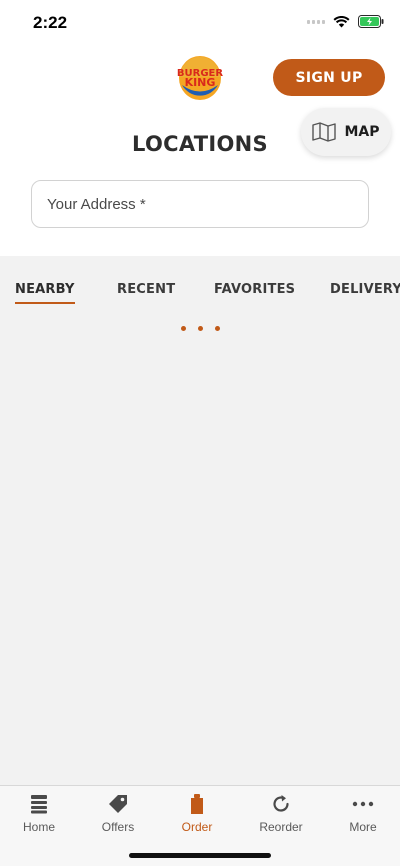 Image resolution: width=400 pixels, height=866 pixels. What do you see at coordinates (363, 804) in the screenshot?
I see `more-icon` at bounding box center [363, 804].